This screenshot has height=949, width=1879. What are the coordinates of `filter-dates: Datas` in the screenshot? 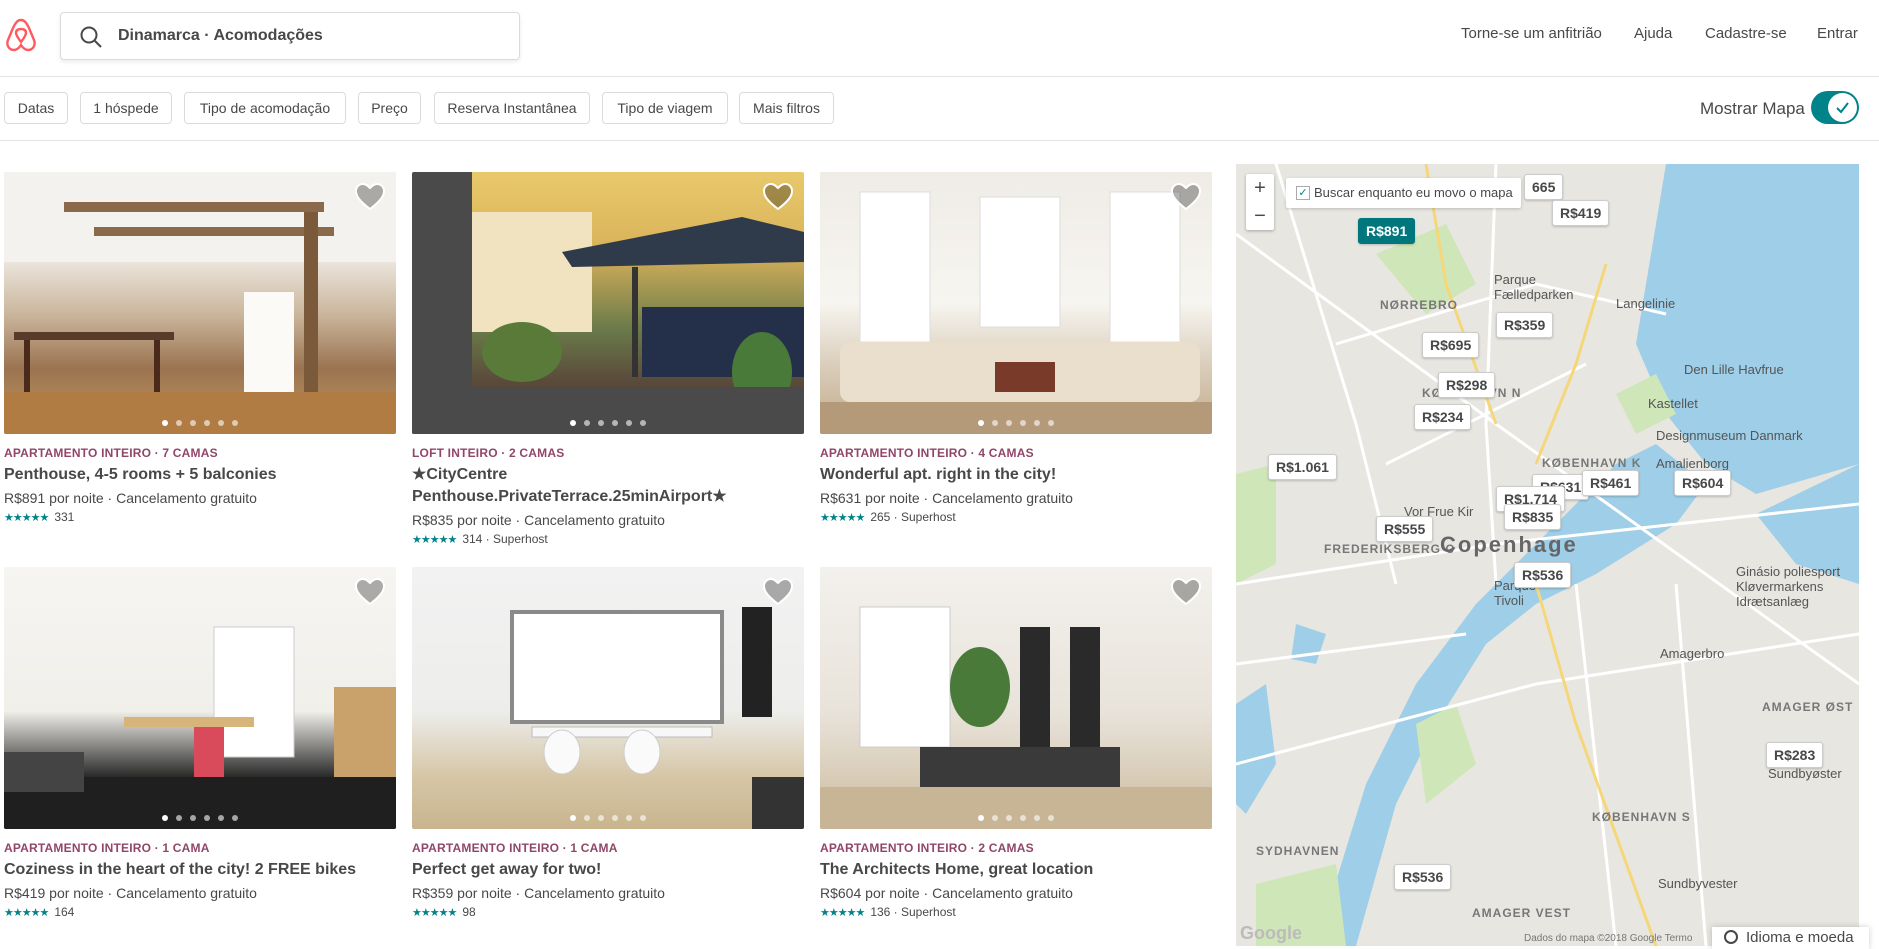 It's located at (36, 108).